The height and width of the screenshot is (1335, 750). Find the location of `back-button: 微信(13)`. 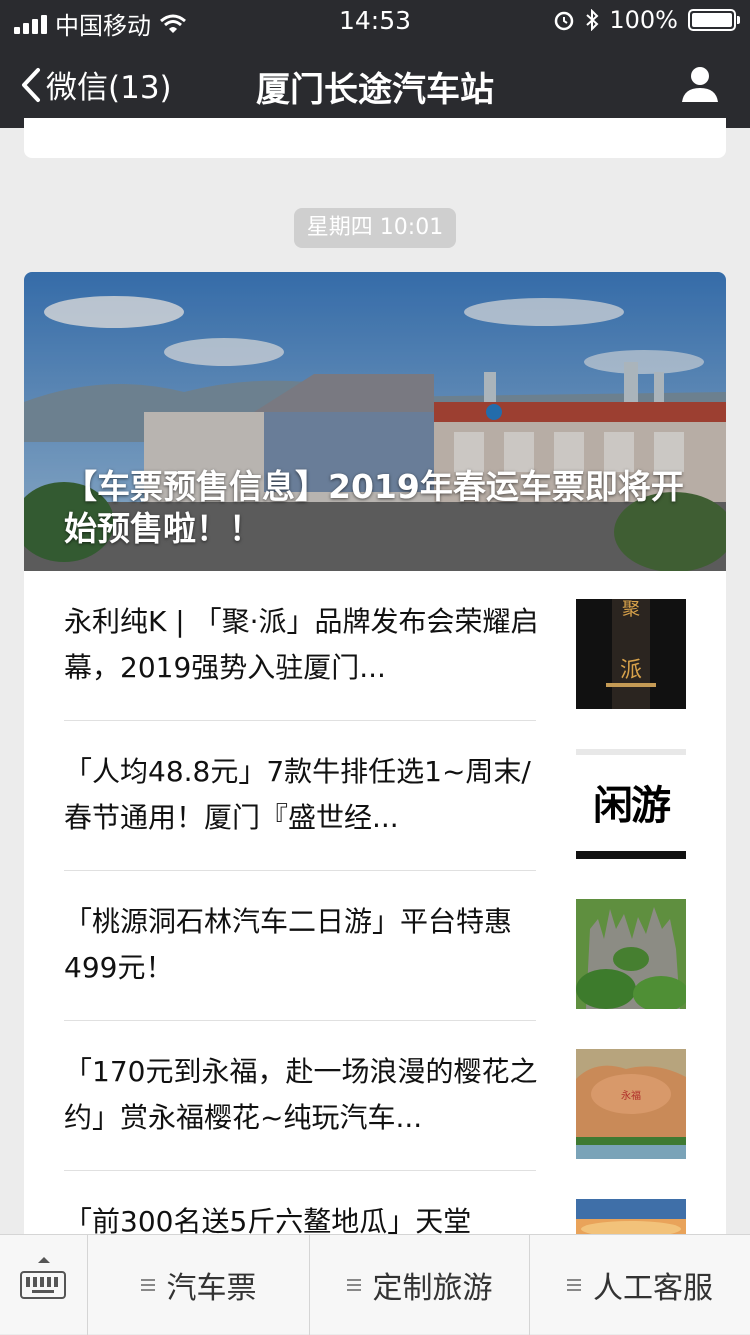

back-button: 微信(13) is located at coordinates (96, 84).